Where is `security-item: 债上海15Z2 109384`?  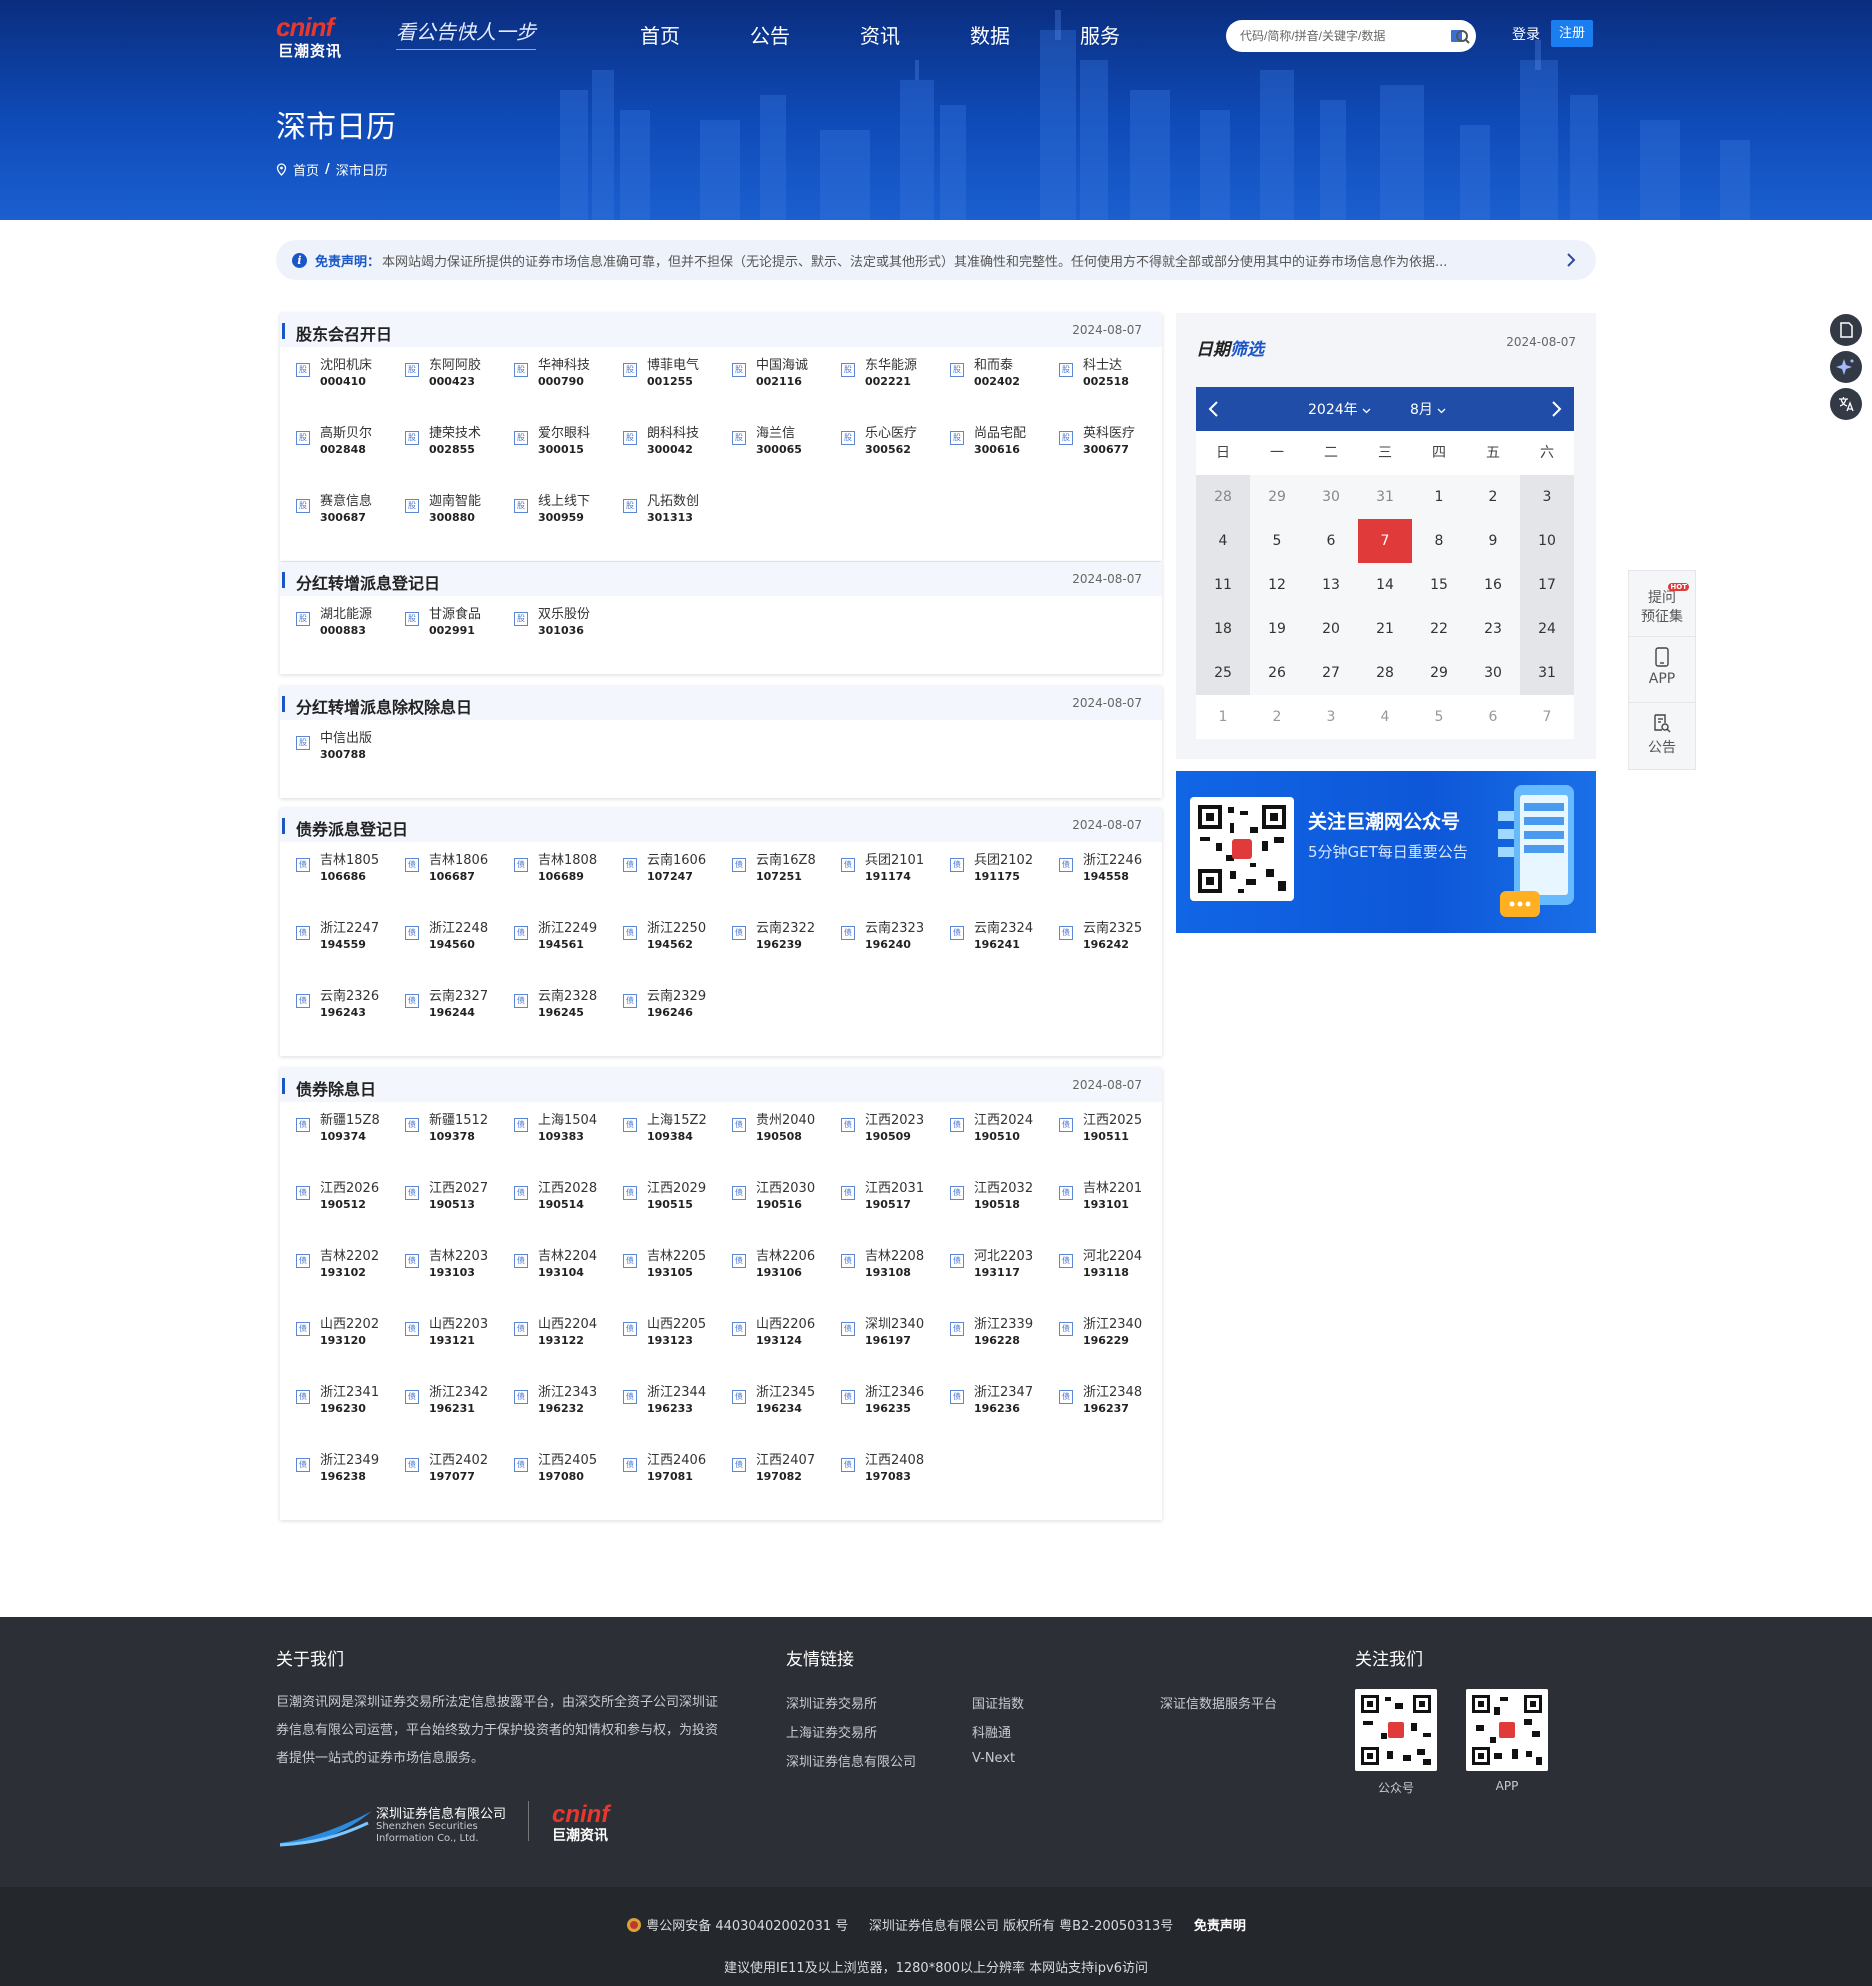 security-item: 债上海15Z2 109384 is located at coordinates (677, 1146).